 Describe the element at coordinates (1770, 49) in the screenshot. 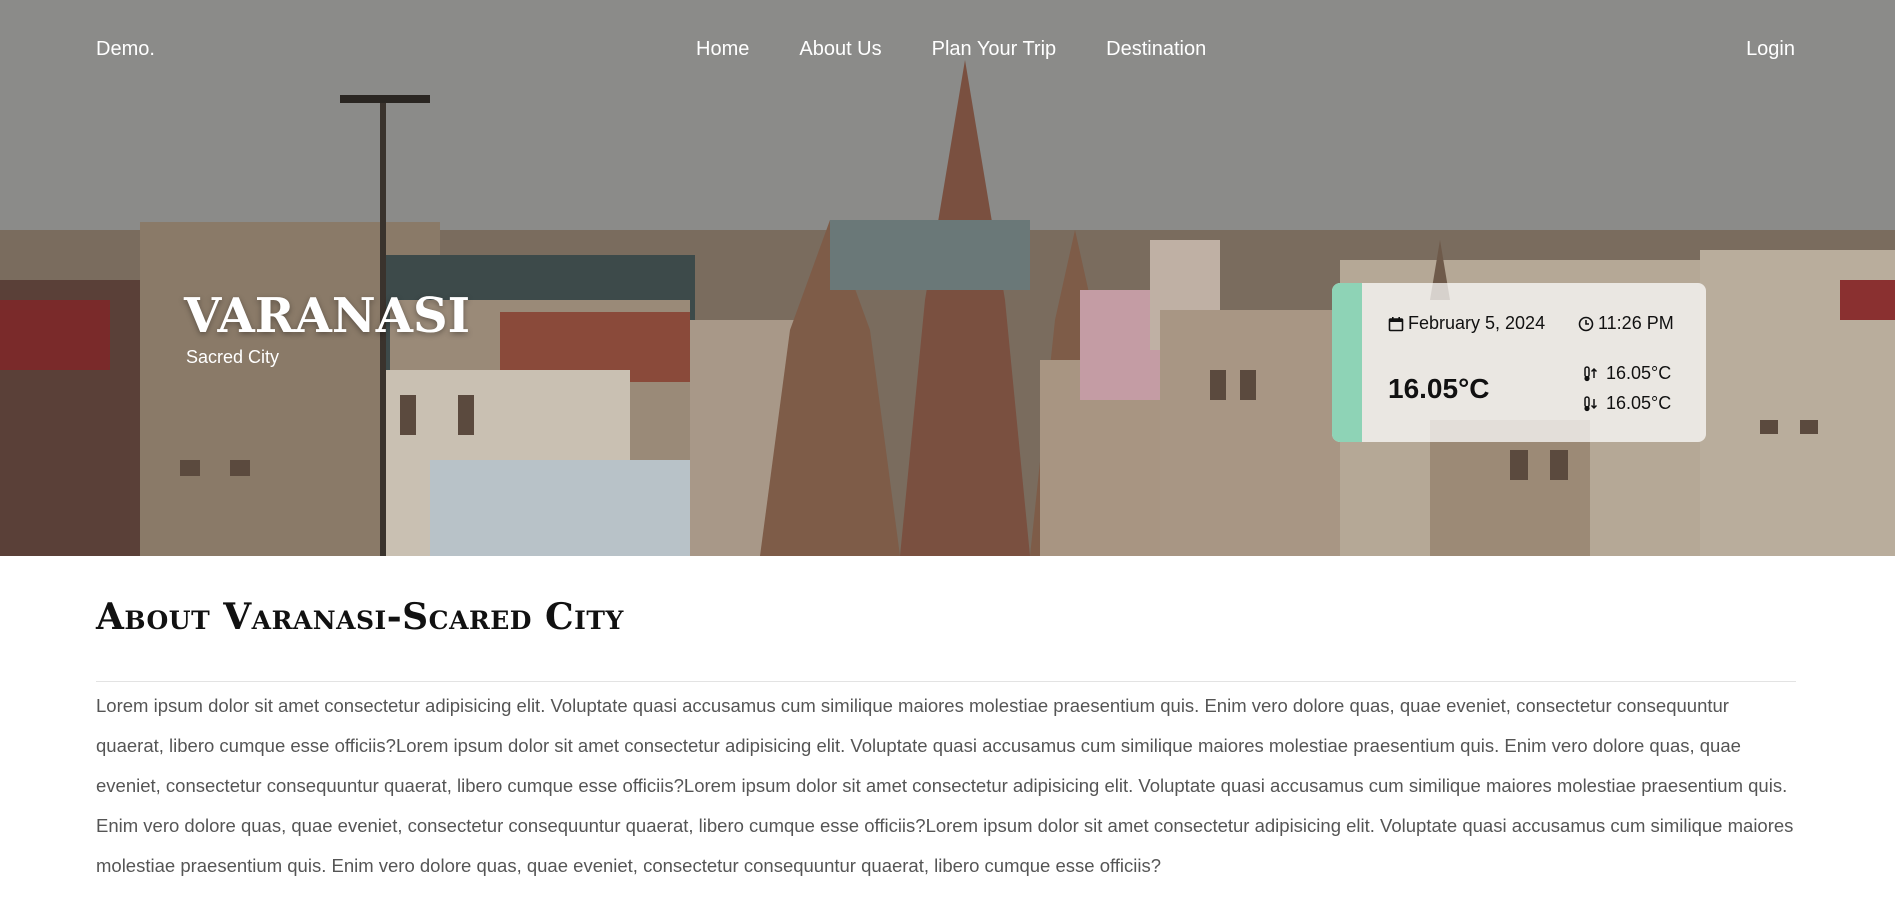

I see `login-link: Login` at that location.